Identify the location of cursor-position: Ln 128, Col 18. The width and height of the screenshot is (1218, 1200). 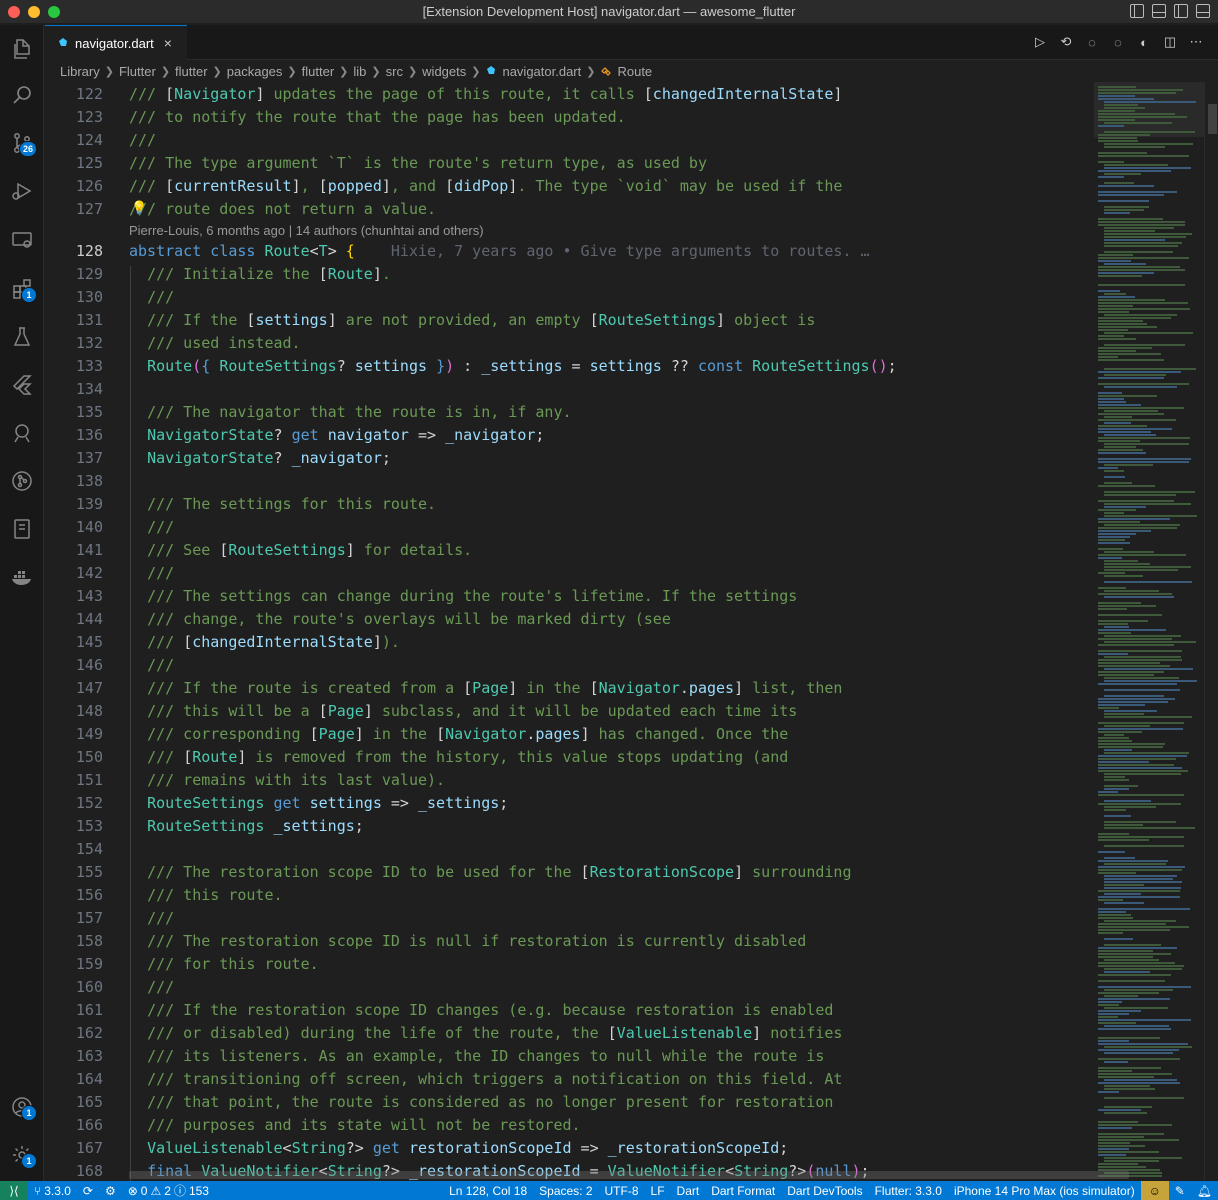
(488, 1190).